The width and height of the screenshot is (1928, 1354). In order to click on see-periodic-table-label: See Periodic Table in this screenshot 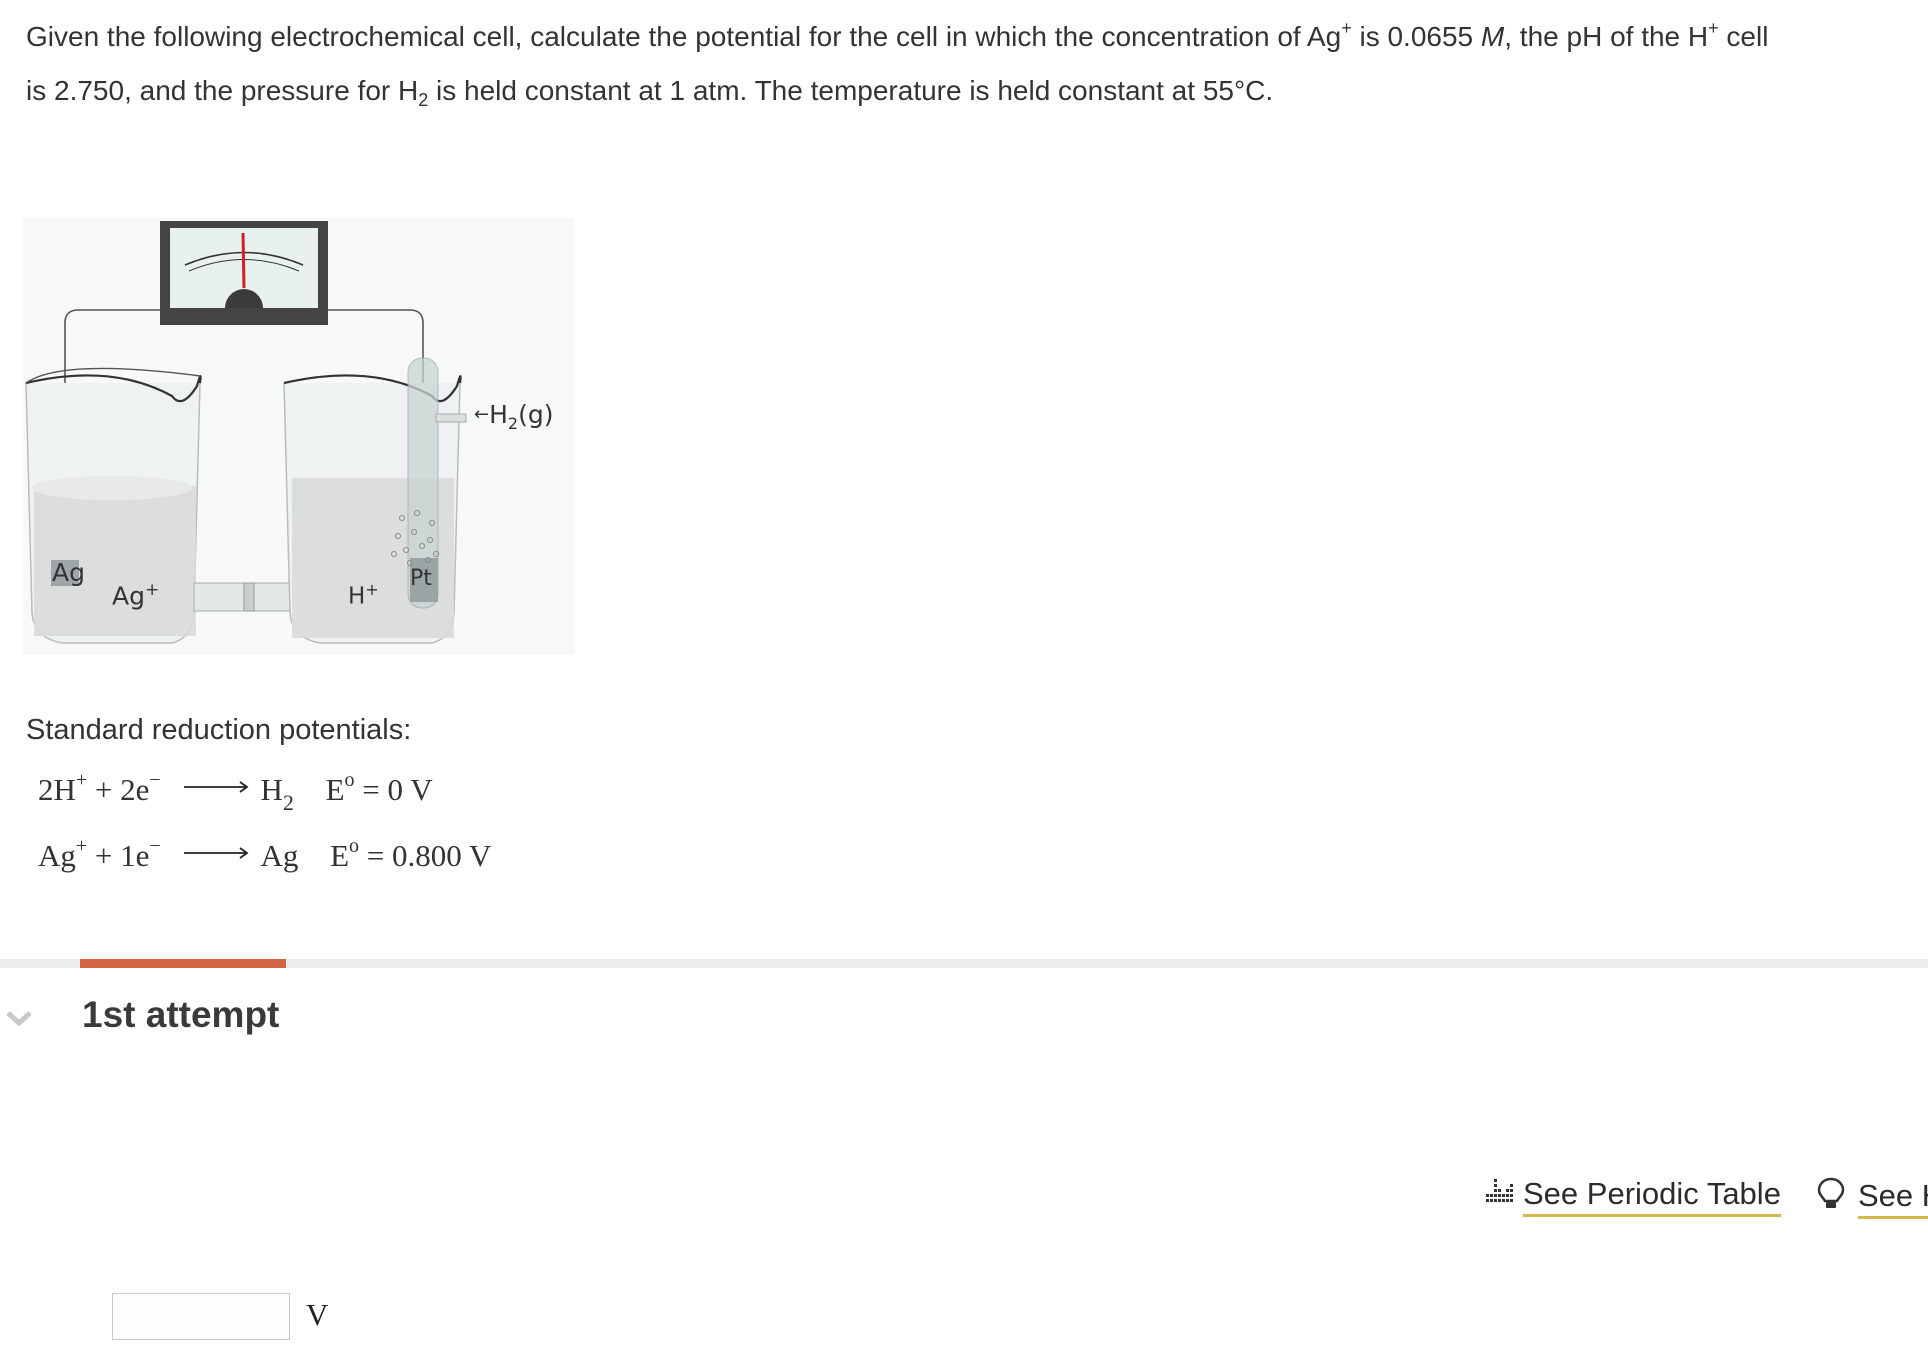, I will do `click(1652, 1196)`.